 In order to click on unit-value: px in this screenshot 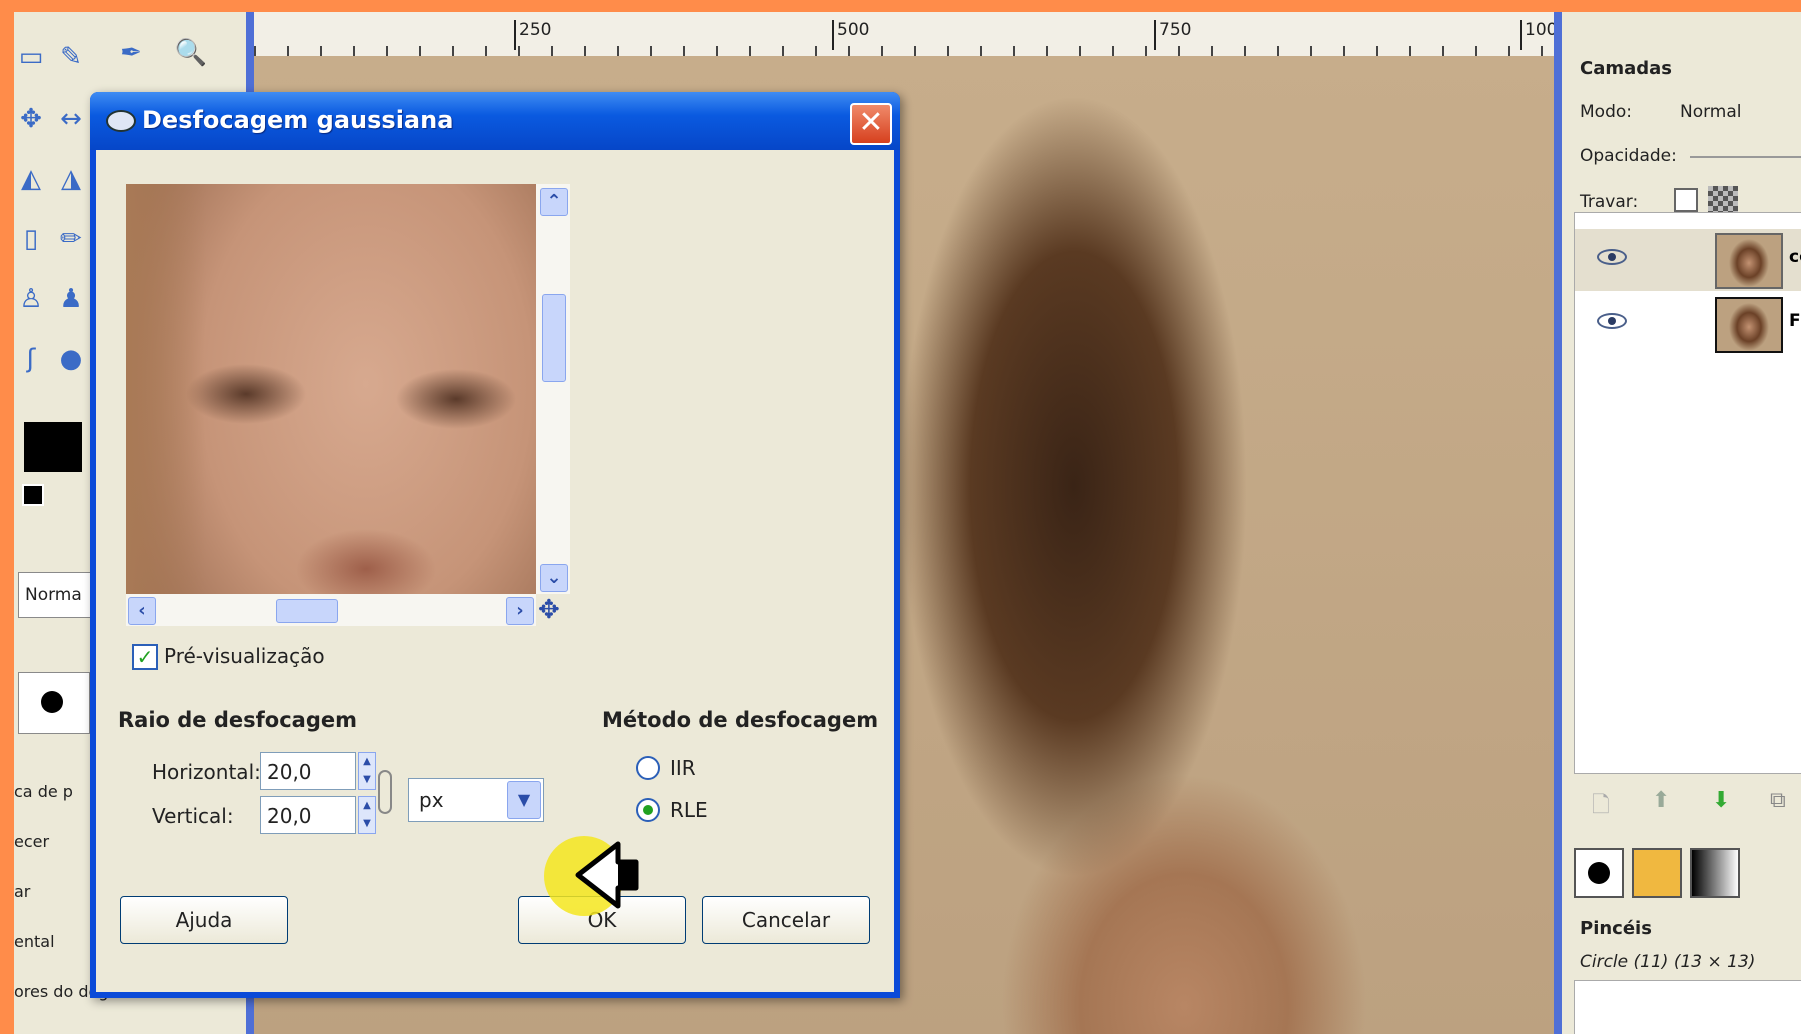, I will do `click(431, 800)`.